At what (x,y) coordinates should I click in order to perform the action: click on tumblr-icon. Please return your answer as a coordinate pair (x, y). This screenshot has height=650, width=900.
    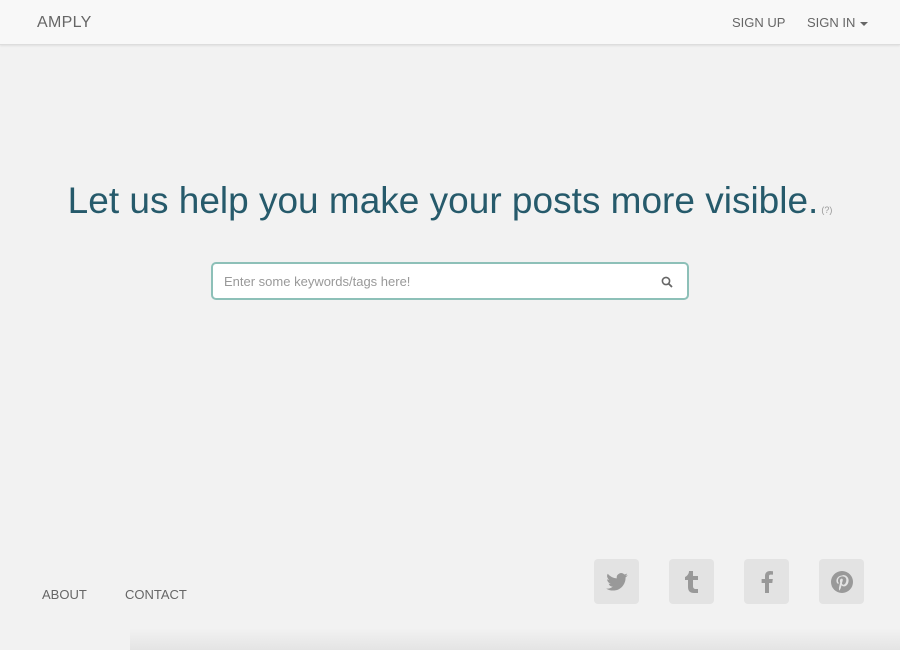
    Looking at the image, I should click on (691, 581).